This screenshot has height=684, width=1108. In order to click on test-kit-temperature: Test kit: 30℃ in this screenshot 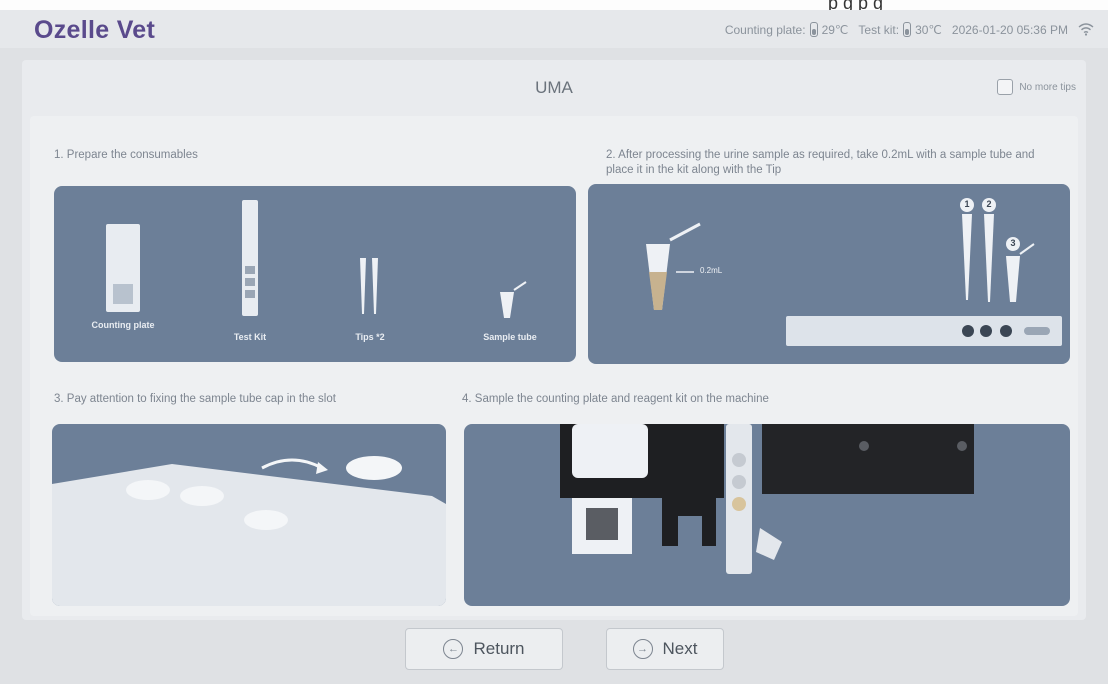, I will do `click(900, 29)`.